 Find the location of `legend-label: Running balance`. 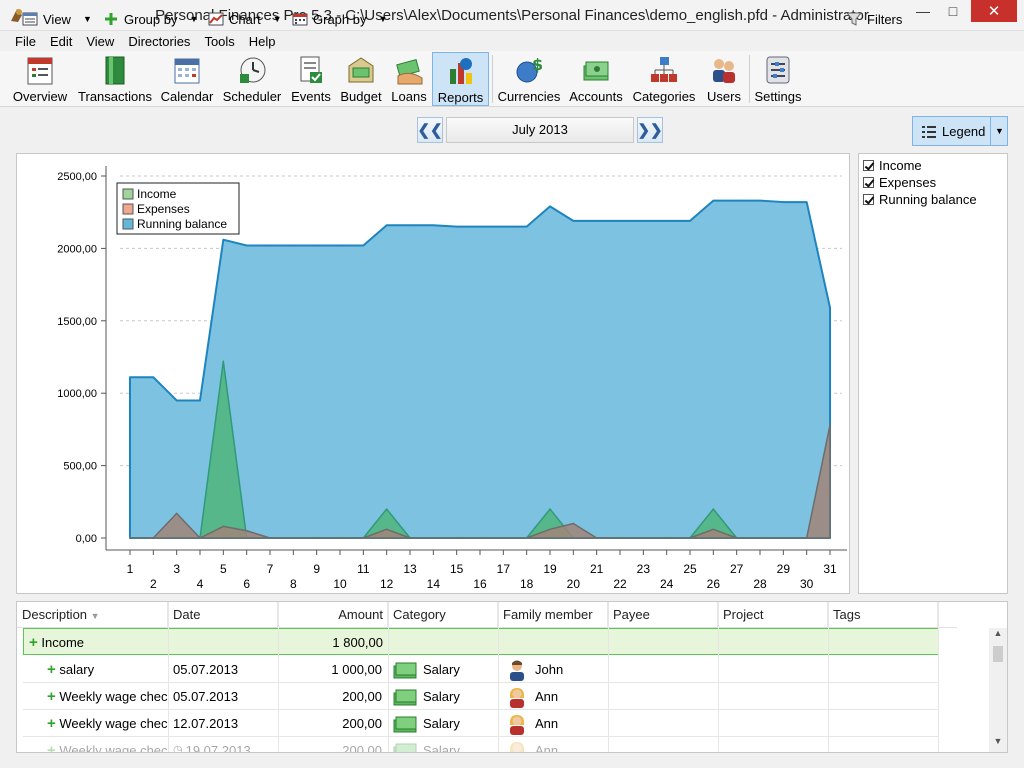

legend-label: Running balance is located at coordinates (182, 224).